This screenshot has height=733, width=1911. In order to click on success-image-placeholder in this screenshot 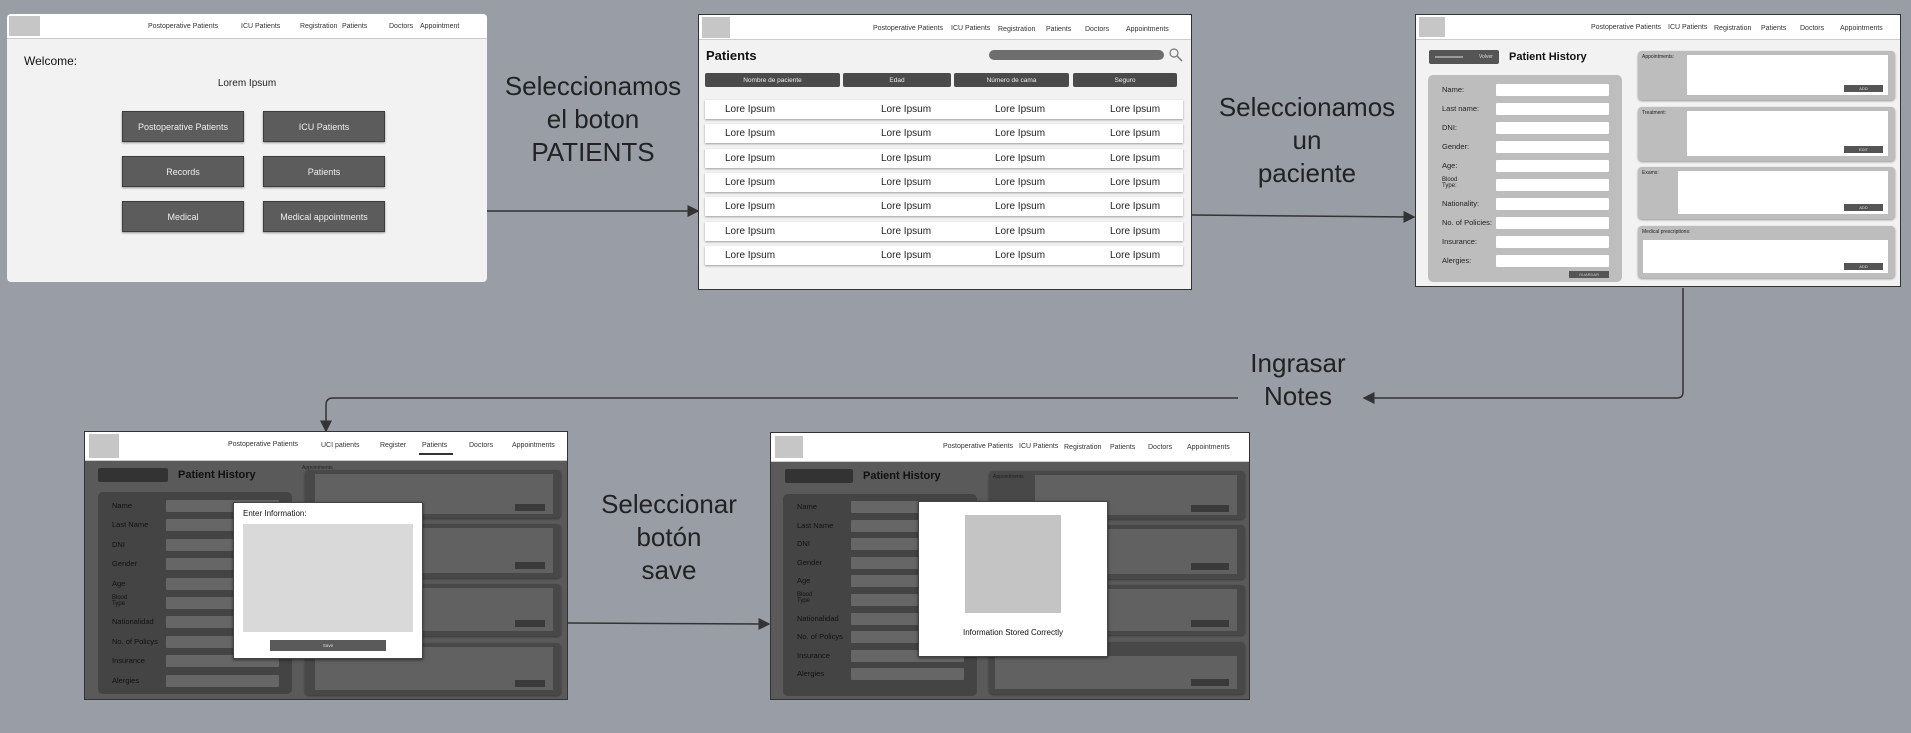, I will do `click(1013, 564)`.